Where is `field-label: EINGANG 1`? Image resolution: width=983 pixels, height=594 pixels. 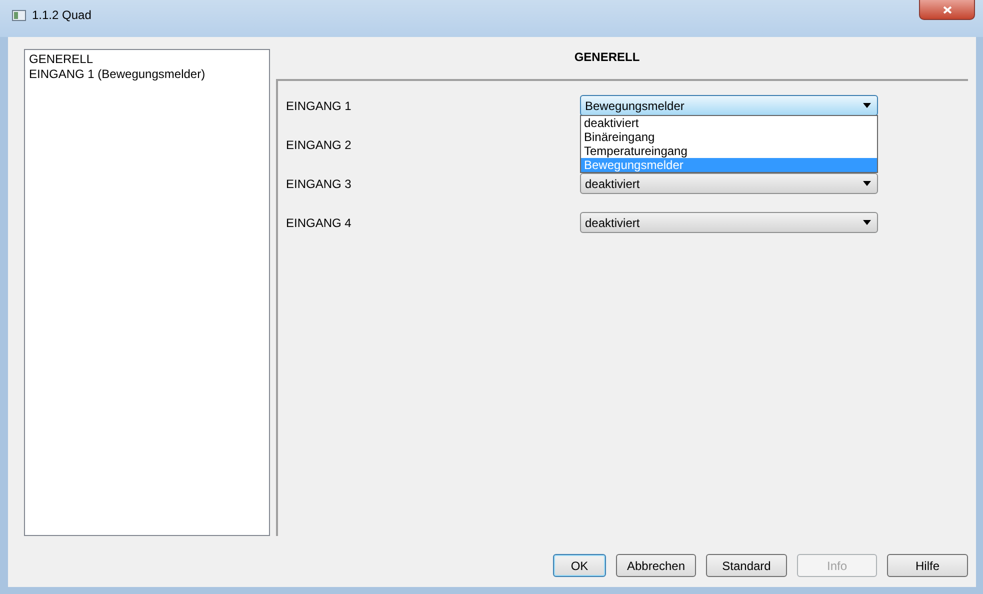 field-label: EINGANG 1 is located at coordinates (319, 105).